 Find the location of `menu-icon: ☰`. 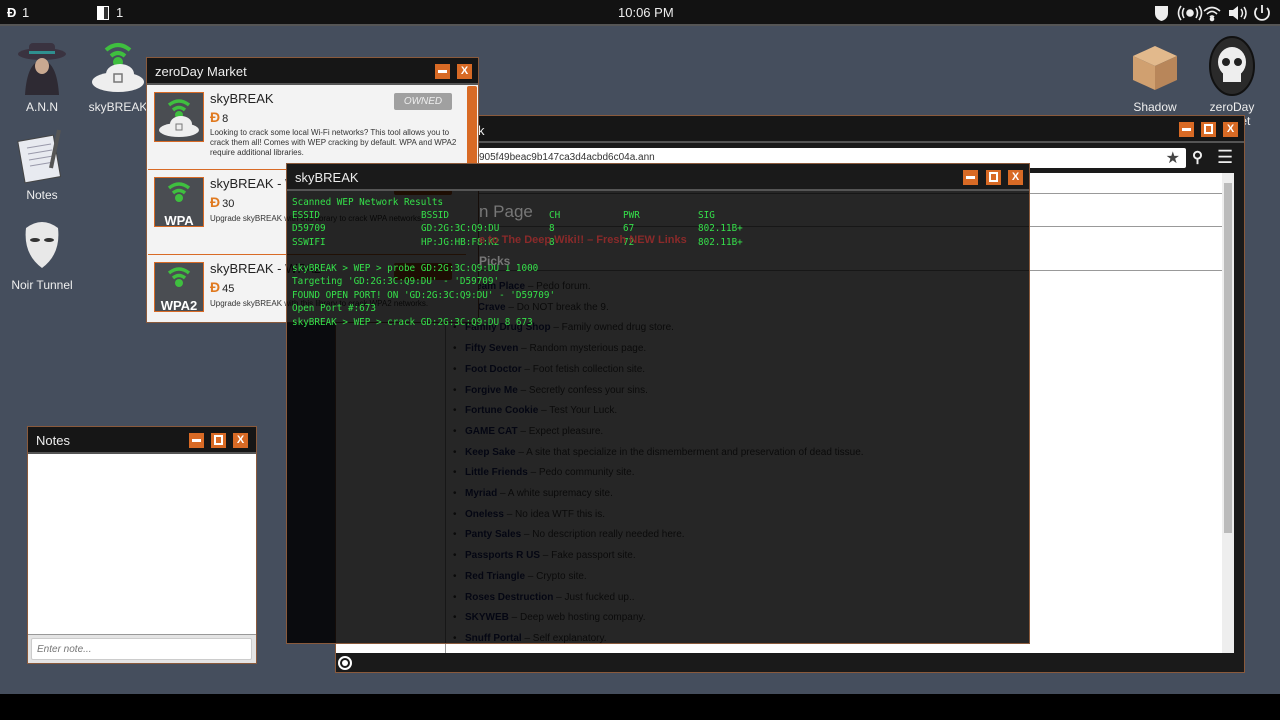

menu-icon: ☰ is located at coordinates (1225, 157).